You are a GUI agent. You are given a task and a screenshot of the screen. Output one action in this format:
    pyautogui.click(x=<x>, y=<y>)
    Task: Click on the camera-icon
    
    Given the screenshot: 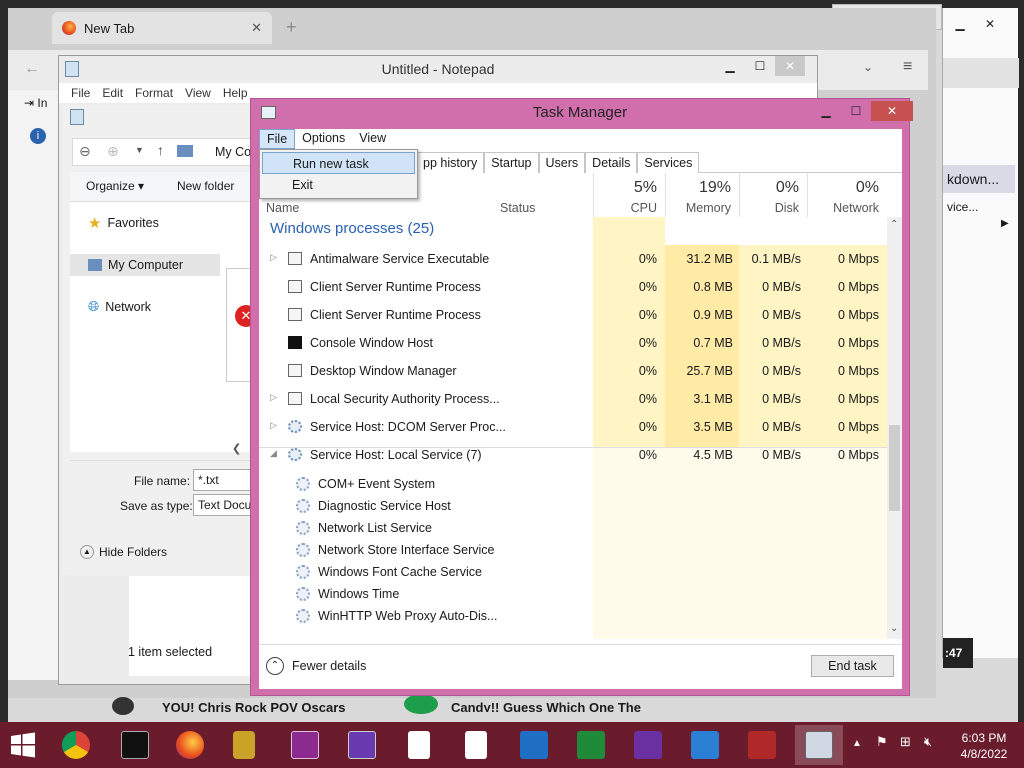 What is the action you would take?
    pyautogui.click(x=305, y=745)
    